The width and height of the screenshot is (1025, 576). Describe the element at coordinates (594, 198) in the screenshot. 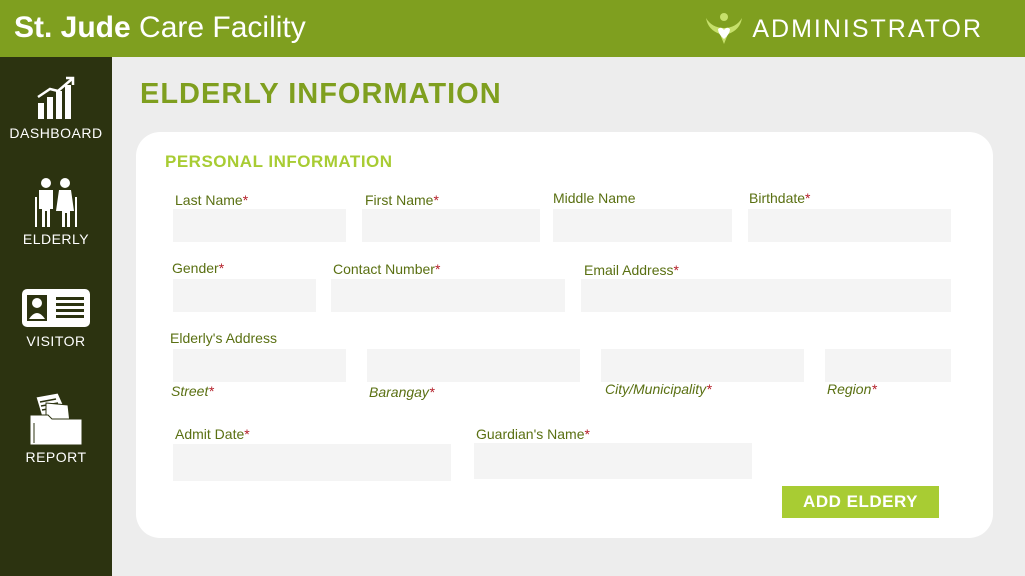

I see `middle-name-label: Middle Name` at that location.